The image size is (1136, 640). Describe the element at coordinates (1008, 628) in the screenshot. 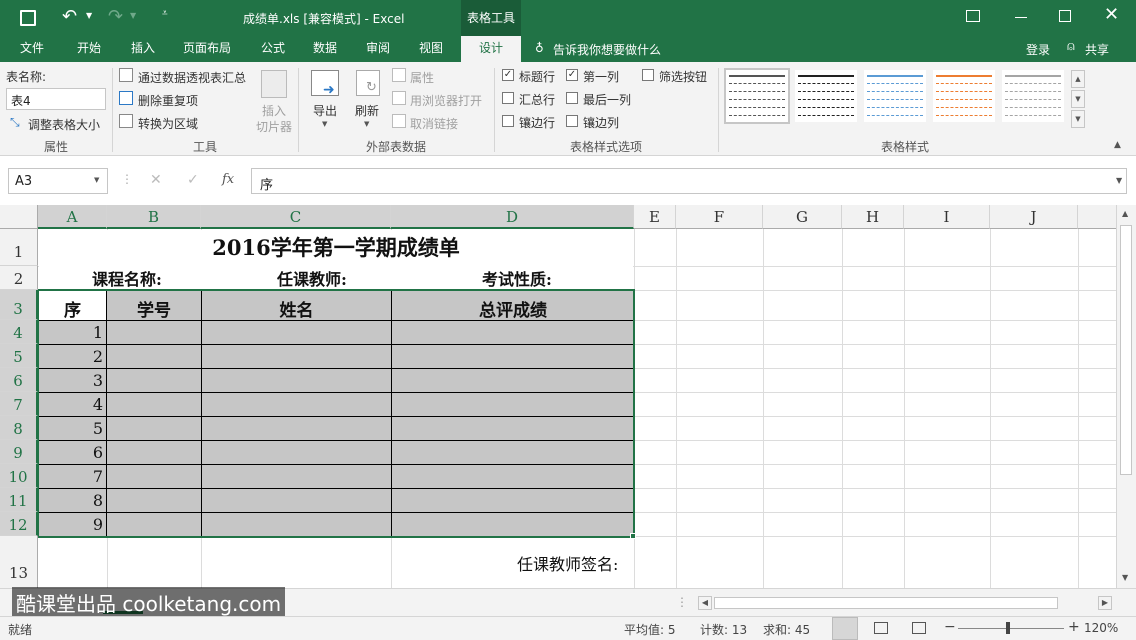

I see `zoom-slider-thumb` at that location.